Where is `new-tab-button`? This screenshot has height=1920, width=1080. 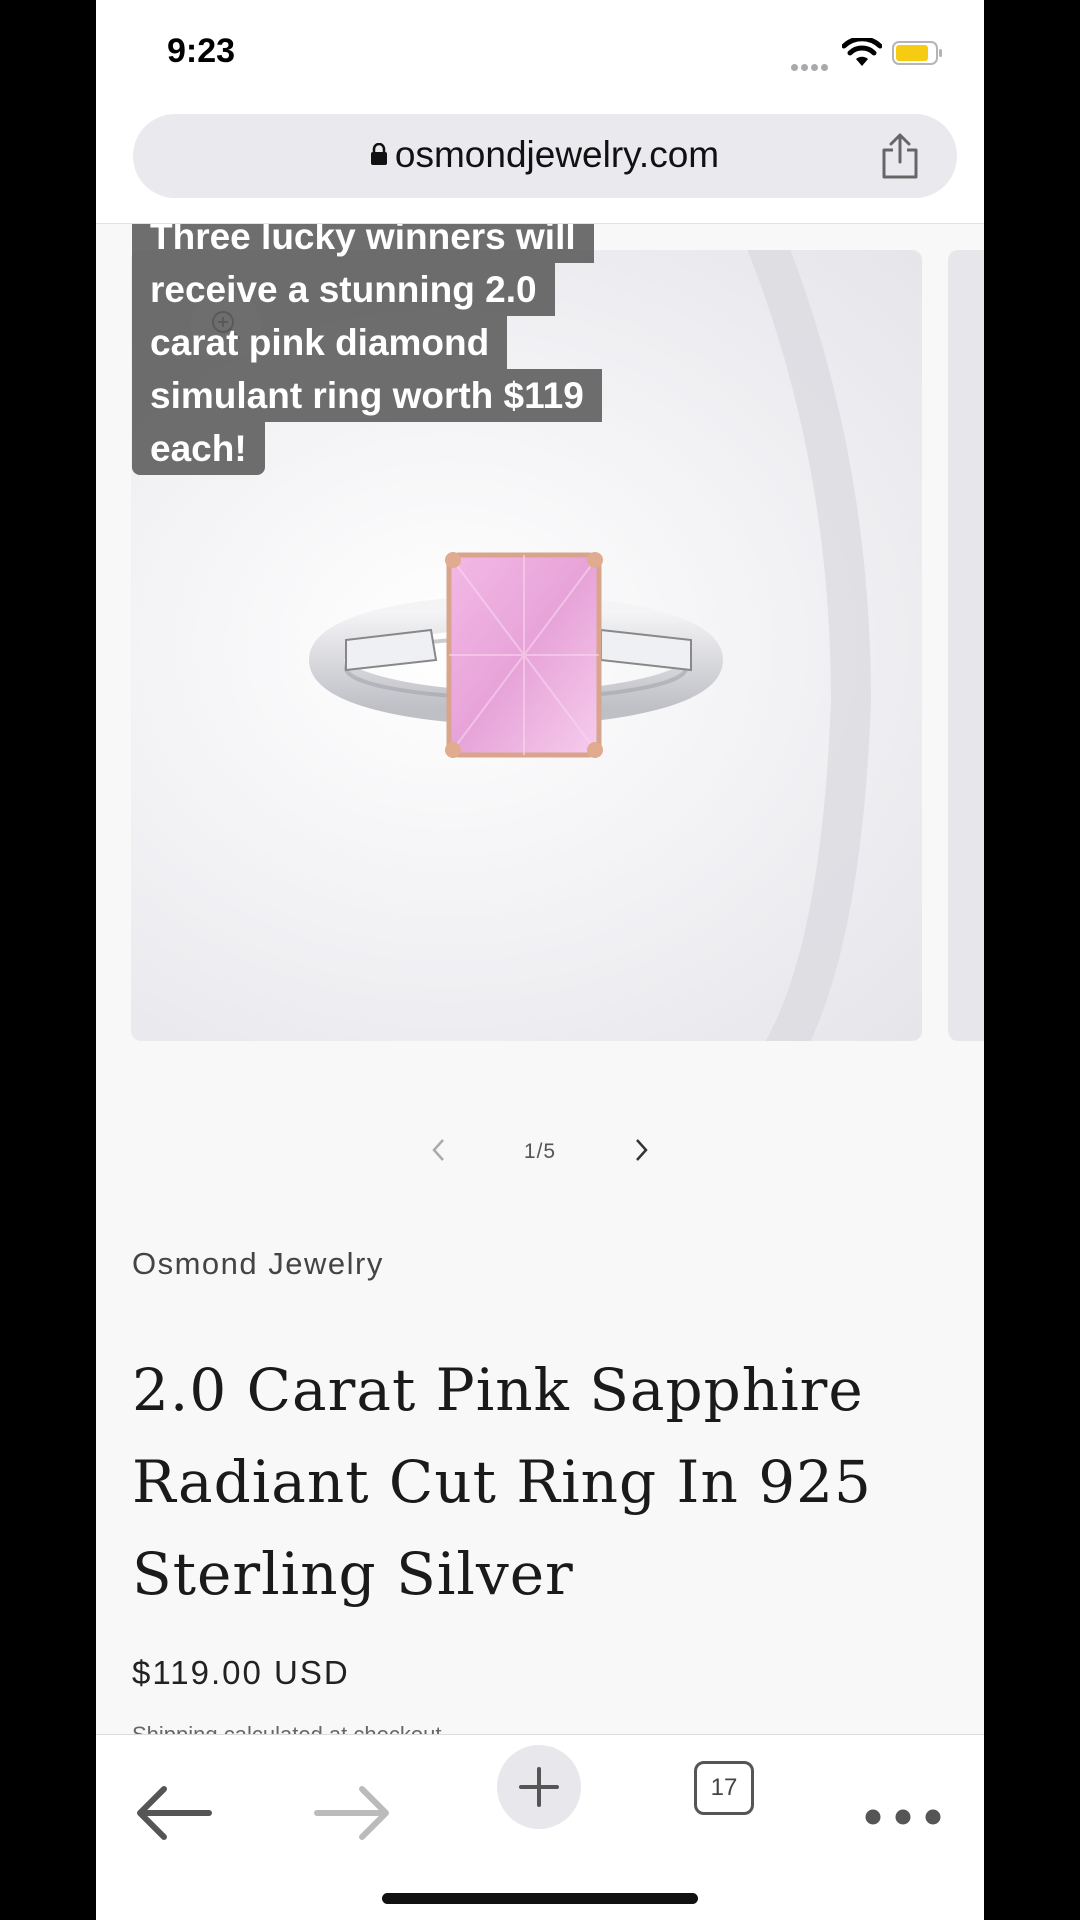
new-tab-button is located at coordinates (539, 1787).